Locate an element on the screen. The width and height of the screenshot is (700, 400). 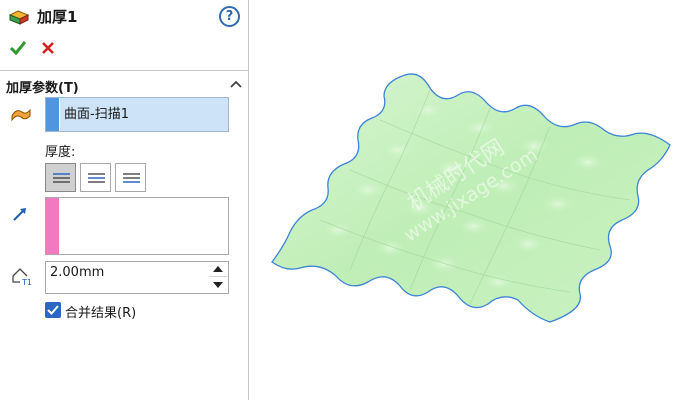
direction-vector-list is located at coordinates (137, 226).